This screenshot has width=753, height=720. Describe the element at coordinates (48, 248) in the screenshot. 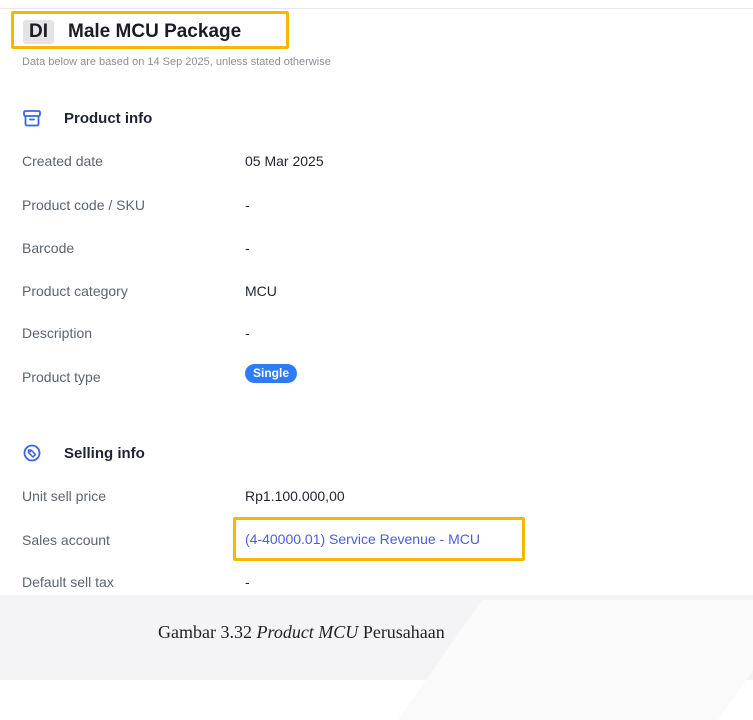

I see `barcode-label: Barcode` at that location.